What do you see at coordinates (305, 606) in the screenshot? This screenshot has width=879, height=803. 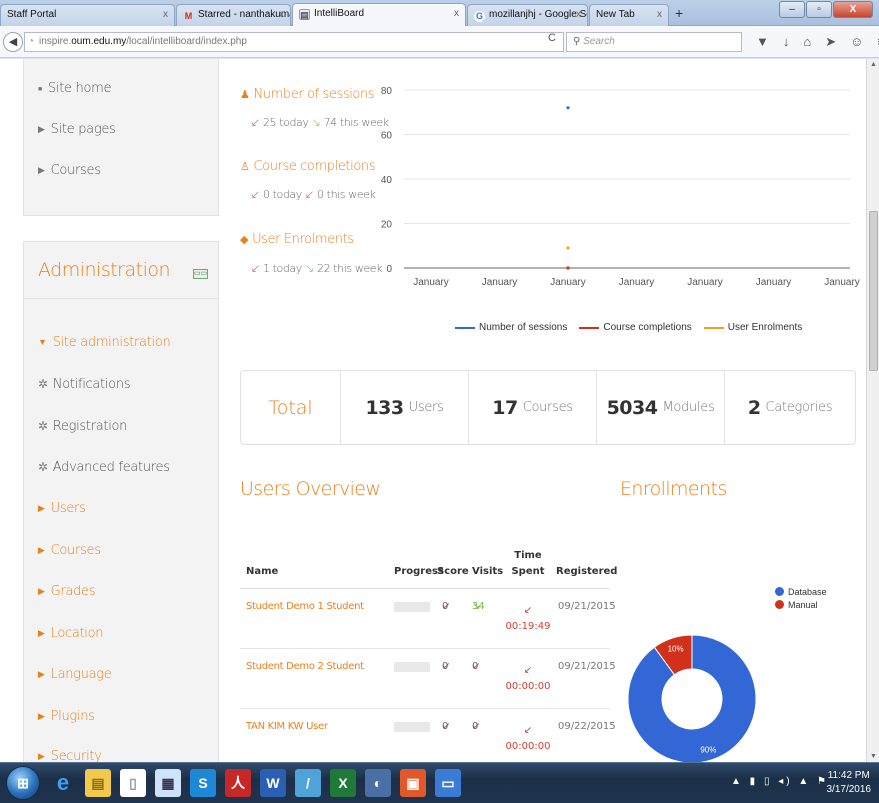 I see `user-name-link: Student Demo 1 Student` at bounding box center [305, 606].